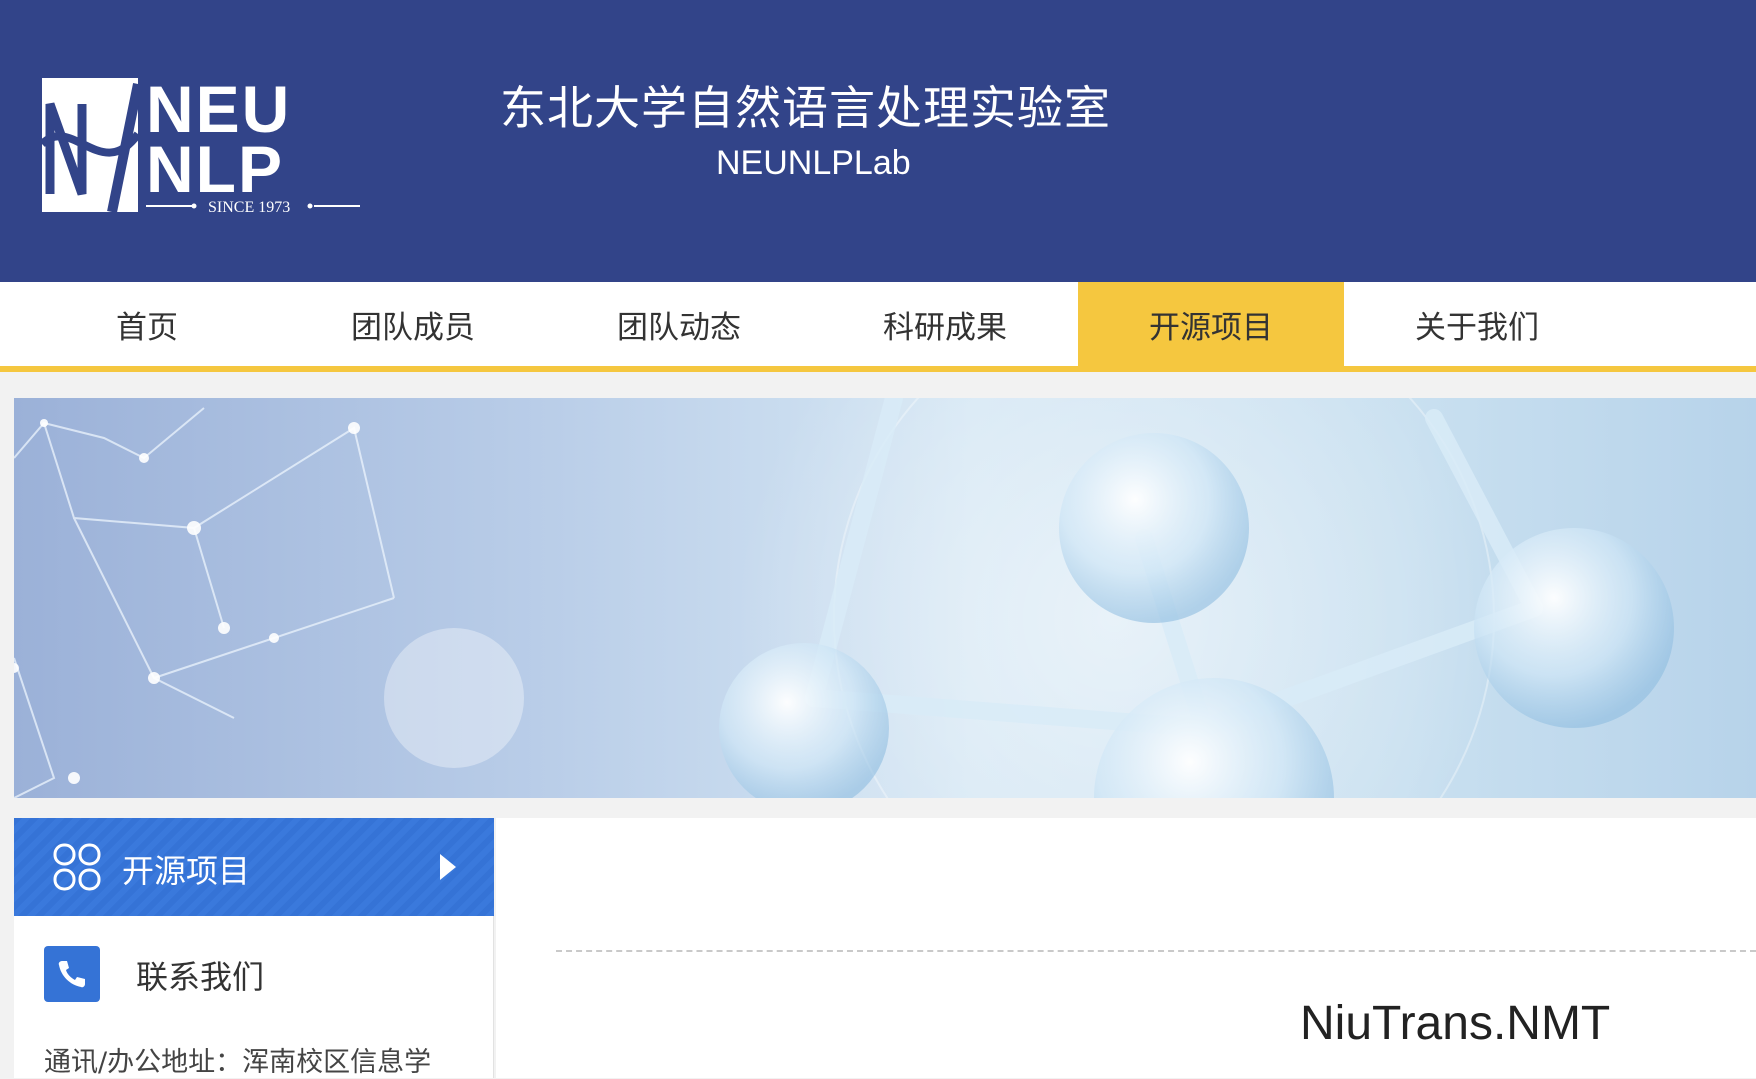 This screenshot has height=1079, width=1756. What do you see at coordinates (147, 324) in the screenshot?
I see `nav-item-home: 首页` at bounding box center [147, 324].